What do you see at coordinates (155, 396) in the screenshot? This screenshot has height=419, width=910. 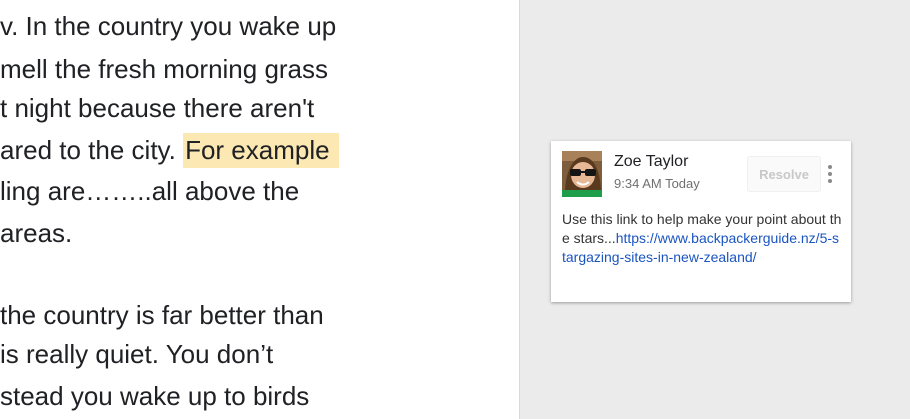 I see `document-line-9: stead you wake up to birds` at bounding box center [155, 396].